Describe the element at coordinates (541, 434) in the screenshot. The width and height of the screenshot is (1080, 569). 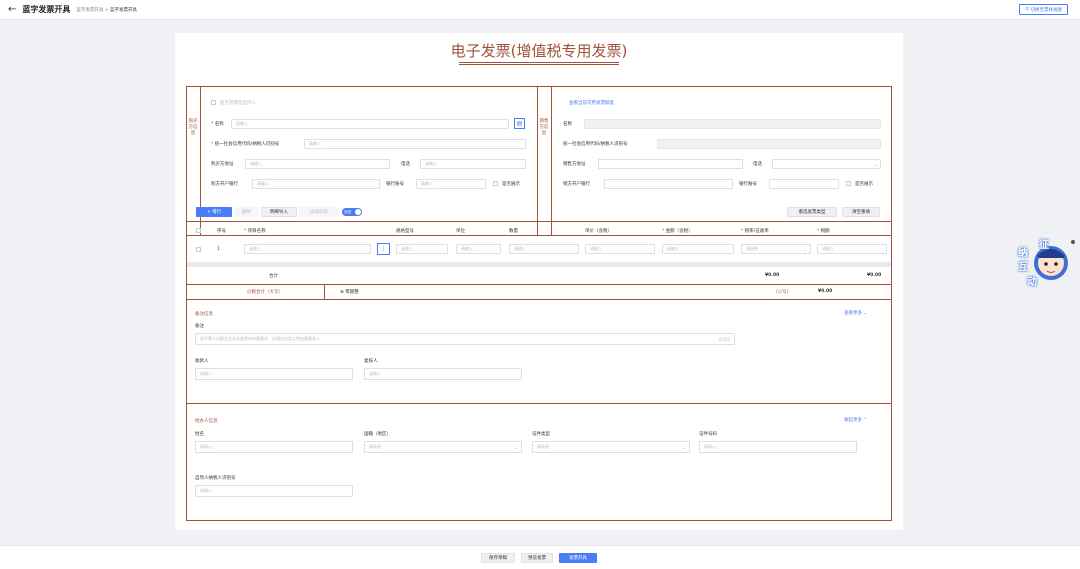
I see `agent-idtype-label: 证件类型` at that location.